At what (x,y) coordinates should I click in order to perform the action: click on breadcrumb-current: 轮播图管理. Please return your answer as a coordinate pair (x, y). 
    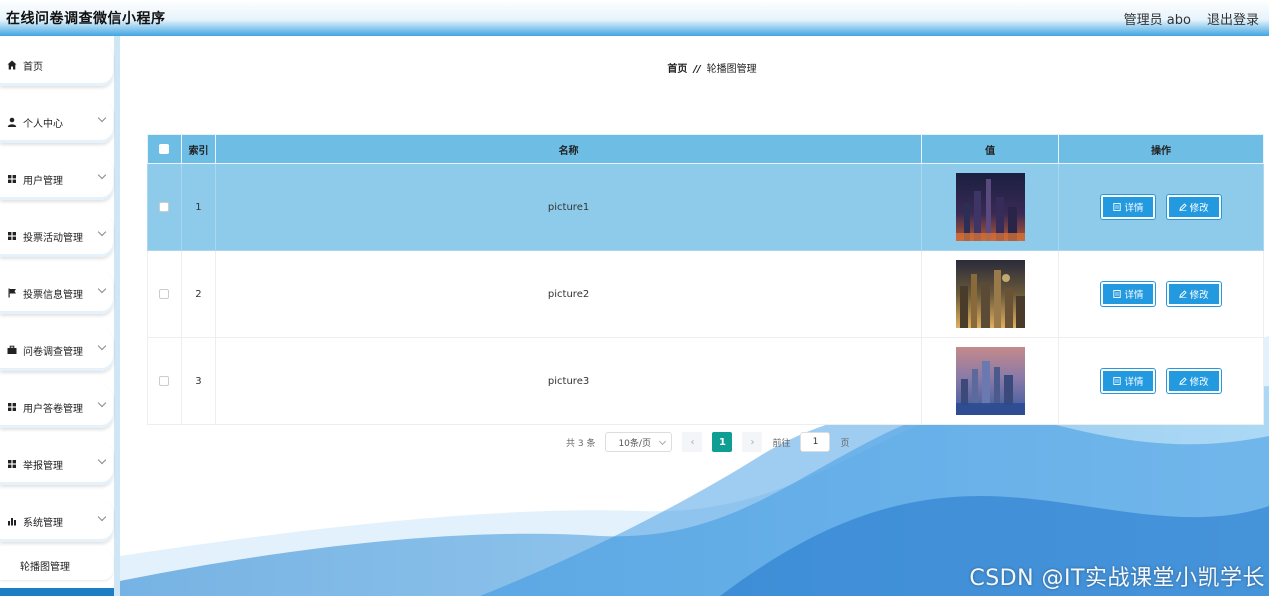
    Looking at the image, I should click on (731, 69).